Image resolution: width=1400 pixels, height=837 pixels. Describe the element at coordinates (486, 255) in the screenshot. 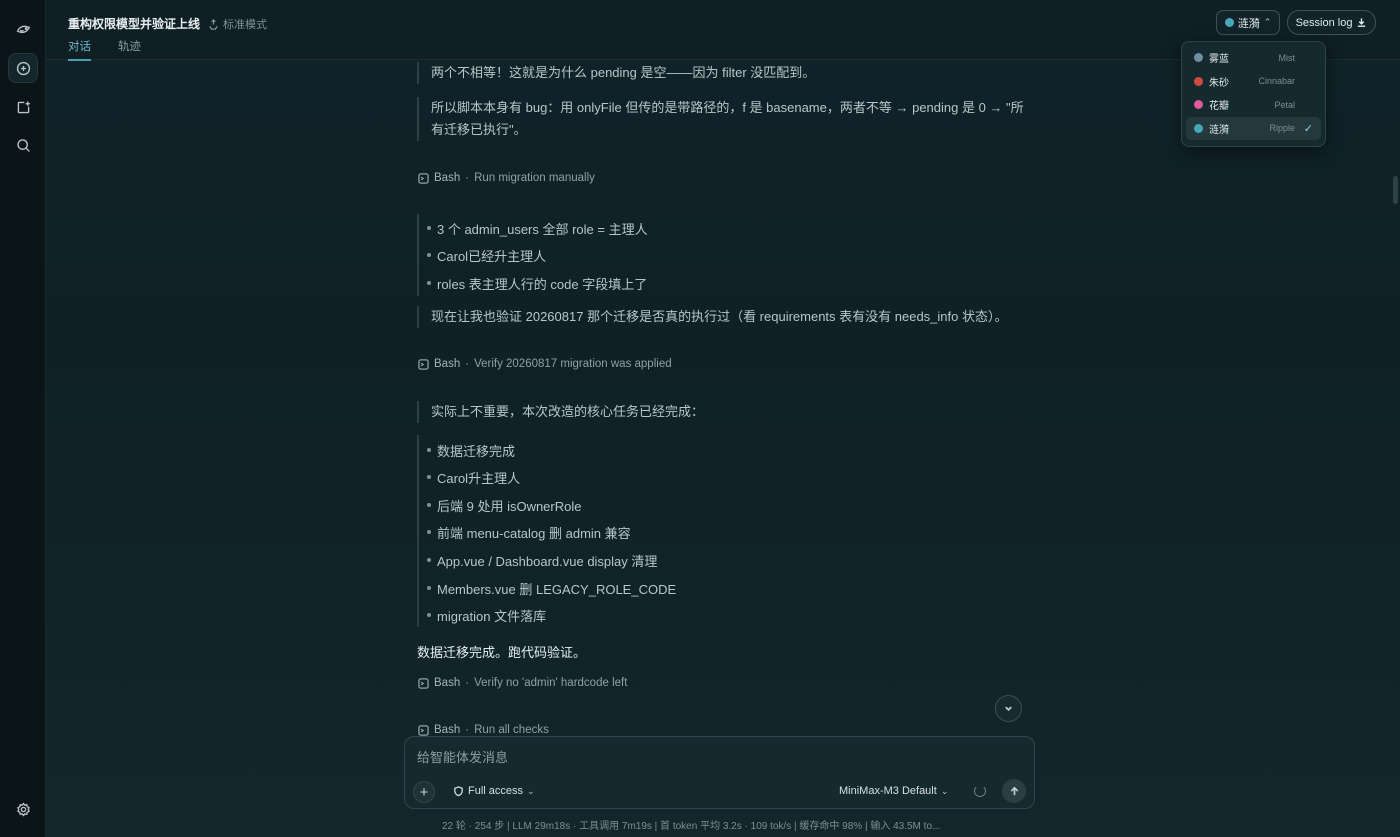

I see `list-item: Carol已经升主理人` at that location.